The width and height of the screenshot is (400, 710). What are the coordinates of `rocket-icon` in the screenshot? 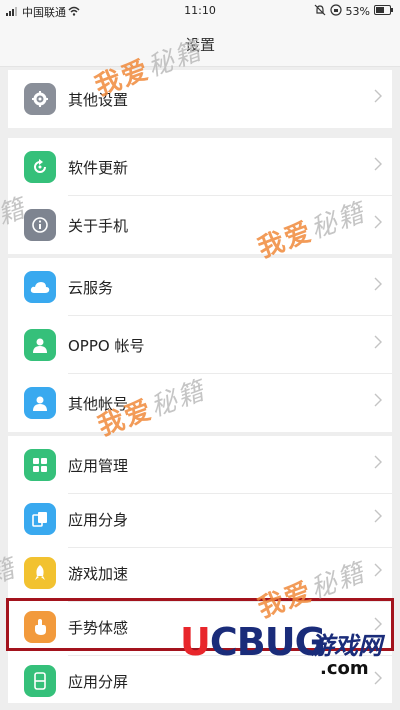 It's located at (40, 573).